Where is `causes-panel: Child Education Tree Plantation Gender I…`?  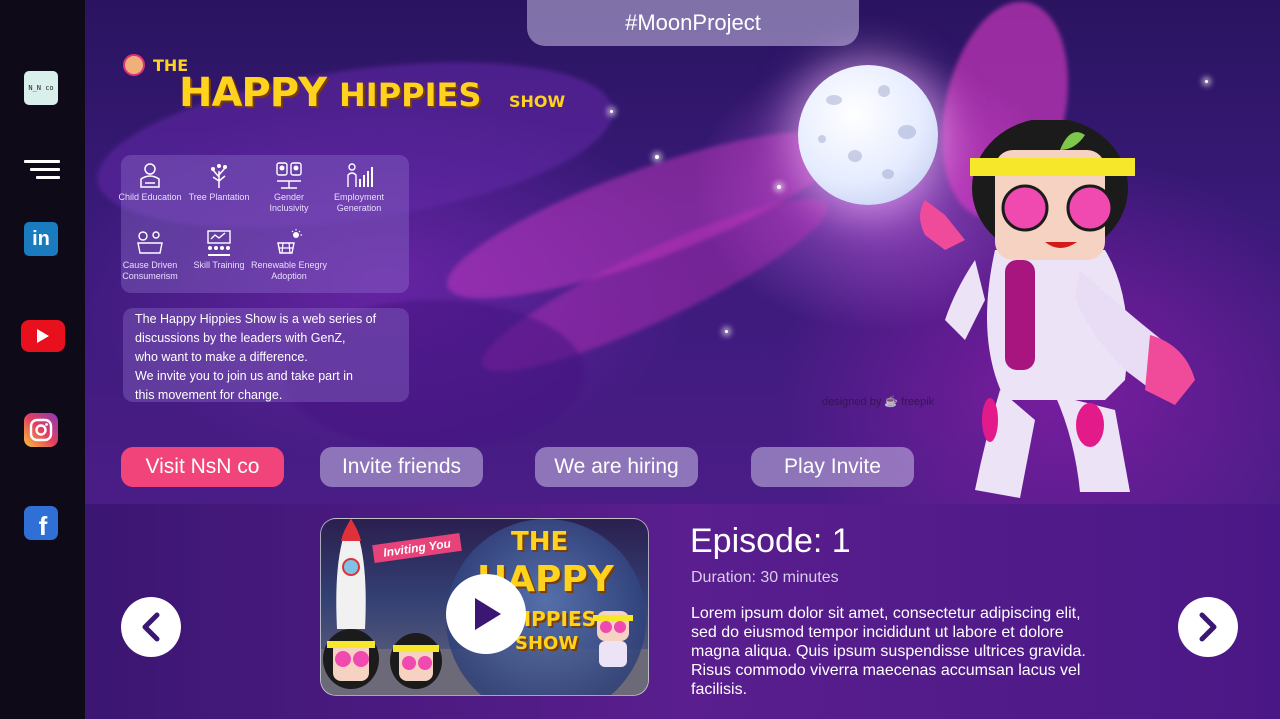
causes-panel: Child Education Tree Plantation Gender I… is located at coordinates (263, 224).